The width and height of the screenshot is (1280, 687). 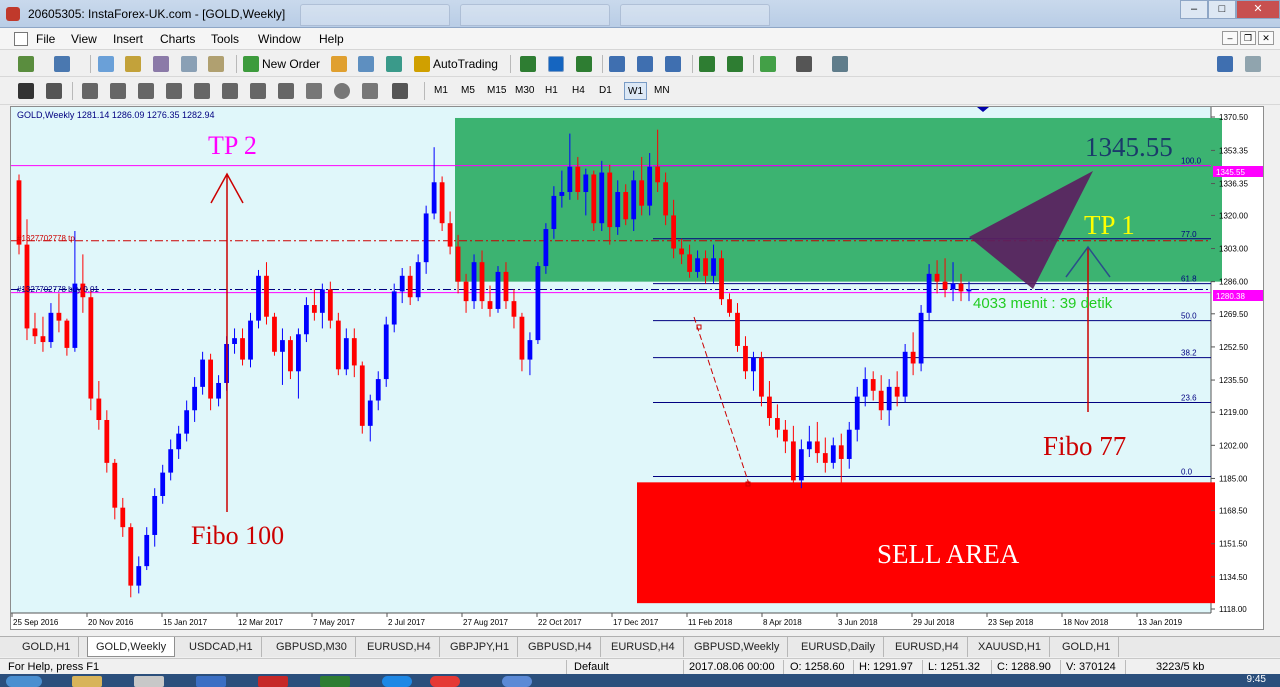 I want to click on tab-eurusd-h4: EURUSD,H4, so click(x=399, y=647).